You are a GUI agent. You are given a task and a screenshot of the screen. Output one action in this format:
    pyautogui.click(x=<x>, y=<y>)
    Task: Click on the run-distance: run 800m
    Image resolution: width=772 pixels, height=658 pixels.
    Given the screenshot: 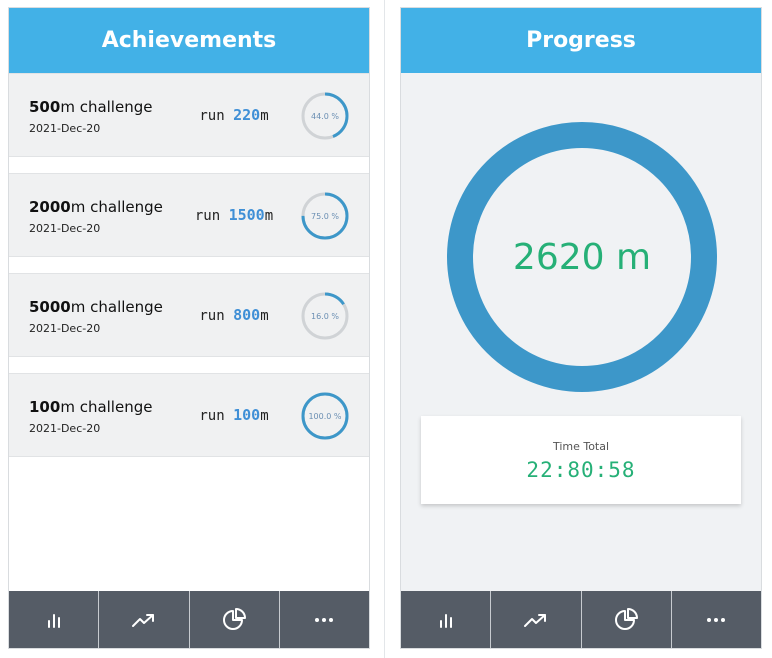 What is the action you would take?
    pyautogui.click(x=234, y=315)
    